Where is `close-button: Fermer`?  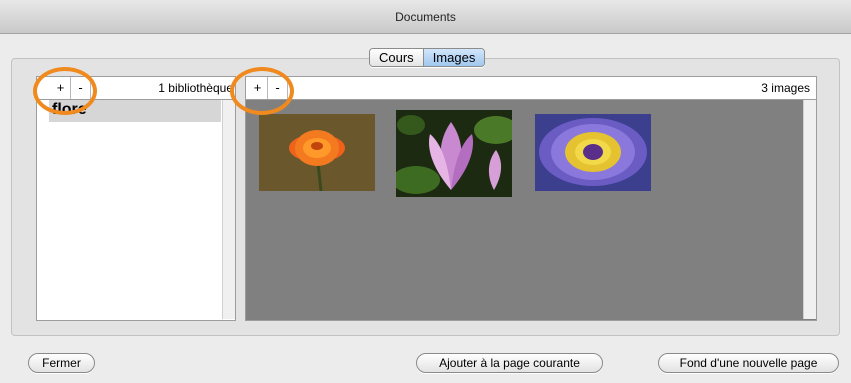
close-button: Fermer is located at coordinates (61, 363).